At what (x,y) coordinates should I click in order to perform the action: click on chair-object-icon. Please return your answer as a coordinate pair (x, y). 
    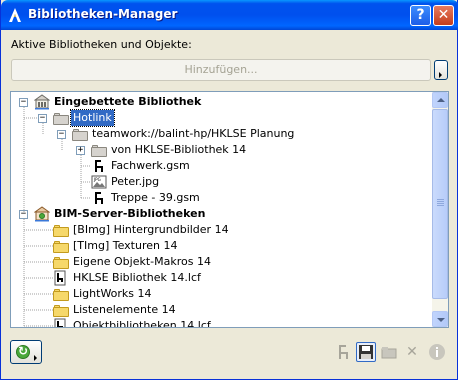
    Looking at the image, I should click on (343, 352).